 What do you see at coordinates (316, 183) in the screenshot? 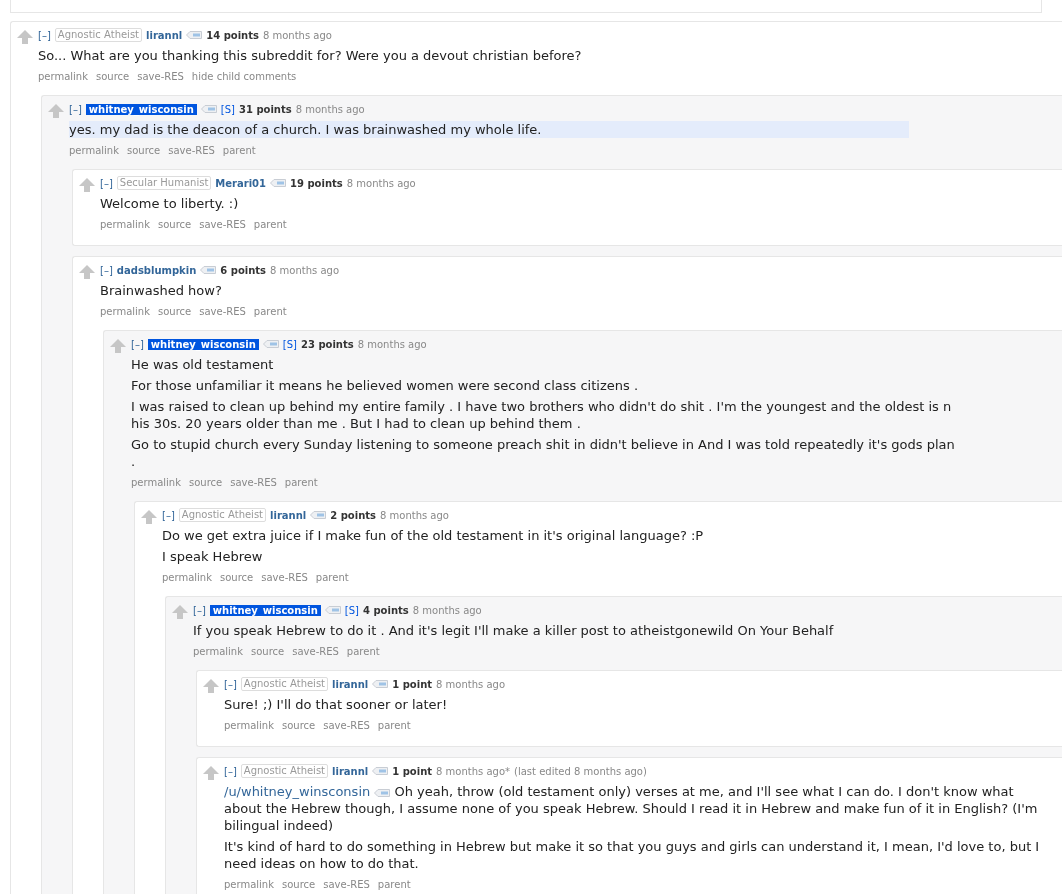
I see `score-text: 19 points` at bounding box center [316, 183].